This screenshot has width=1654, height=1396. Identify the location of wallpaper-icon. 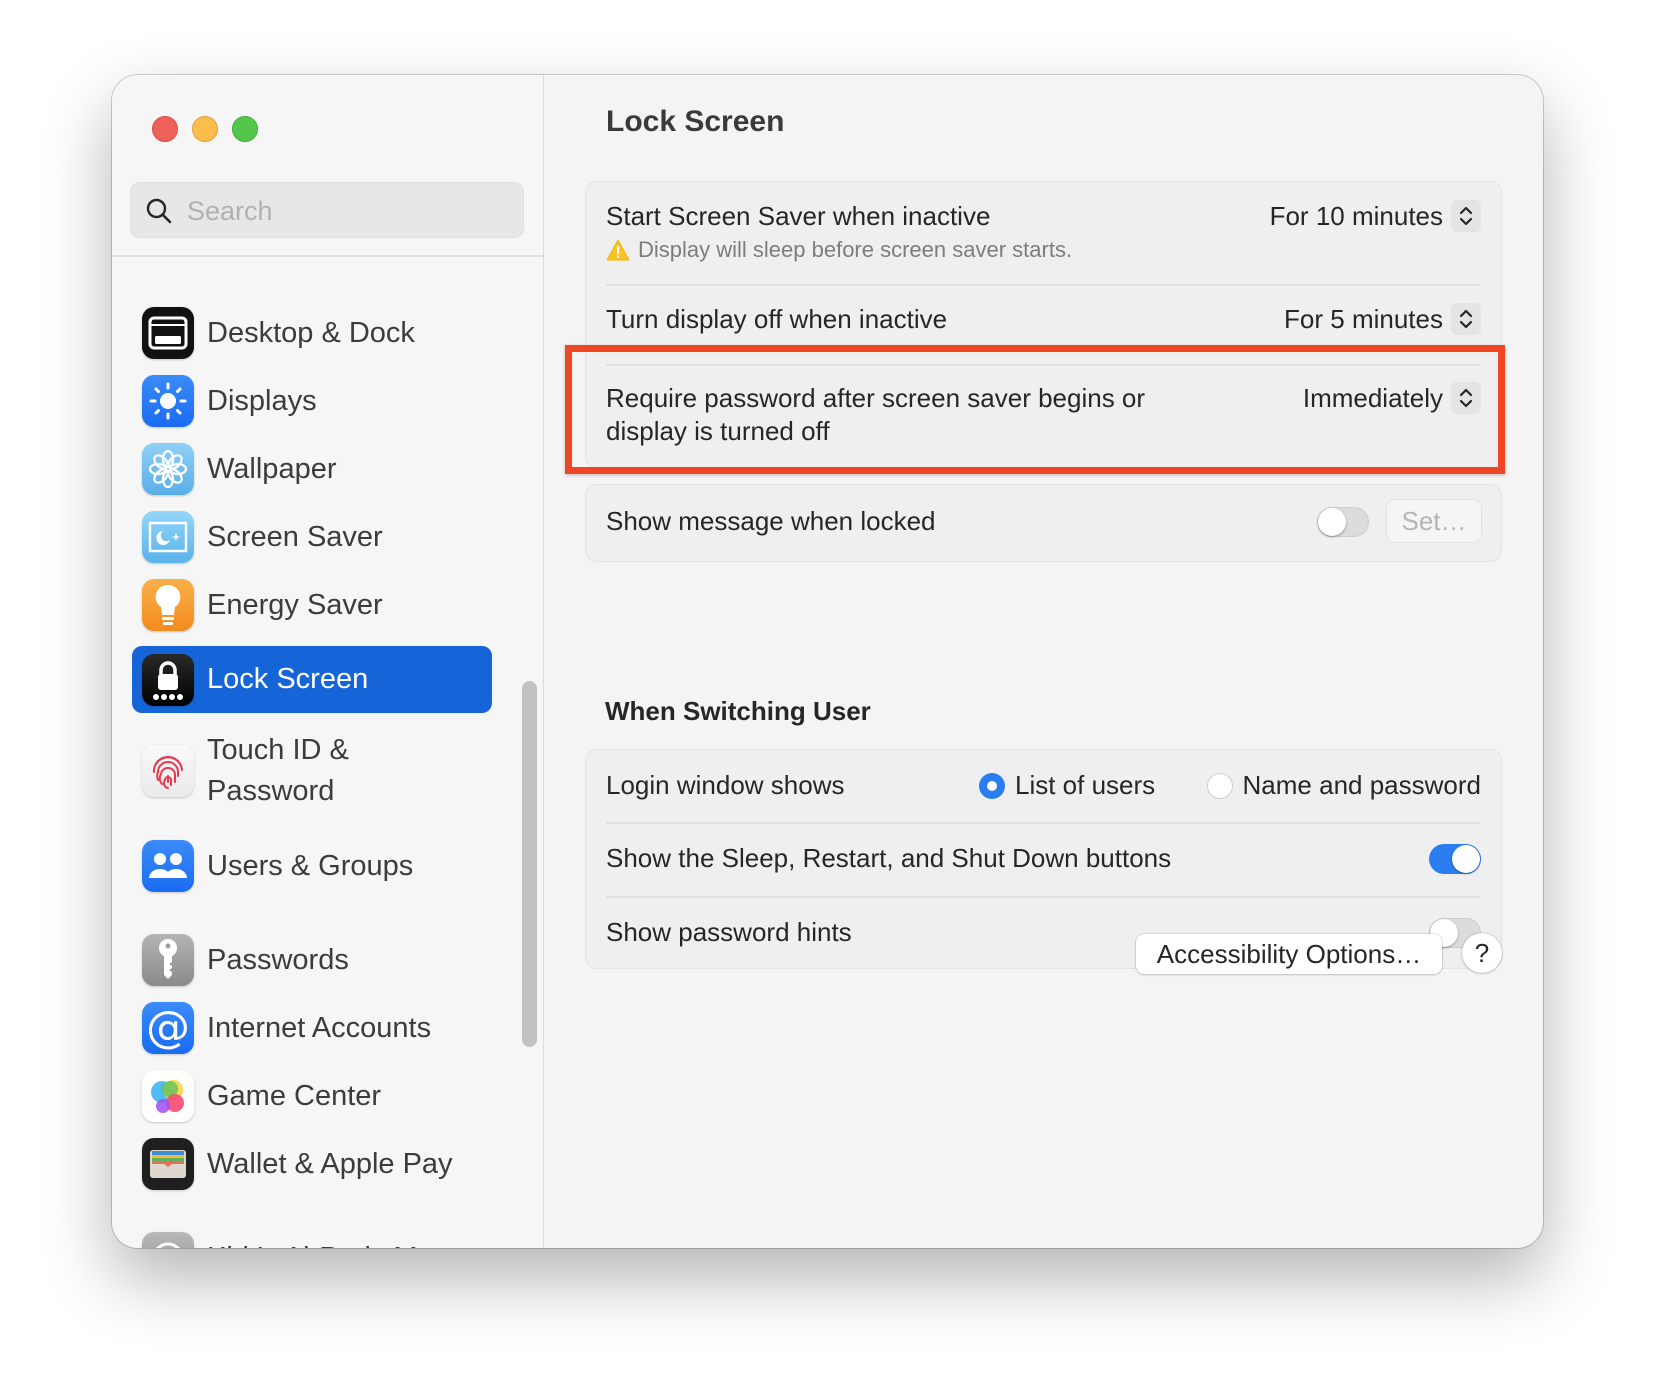
(168, 469).